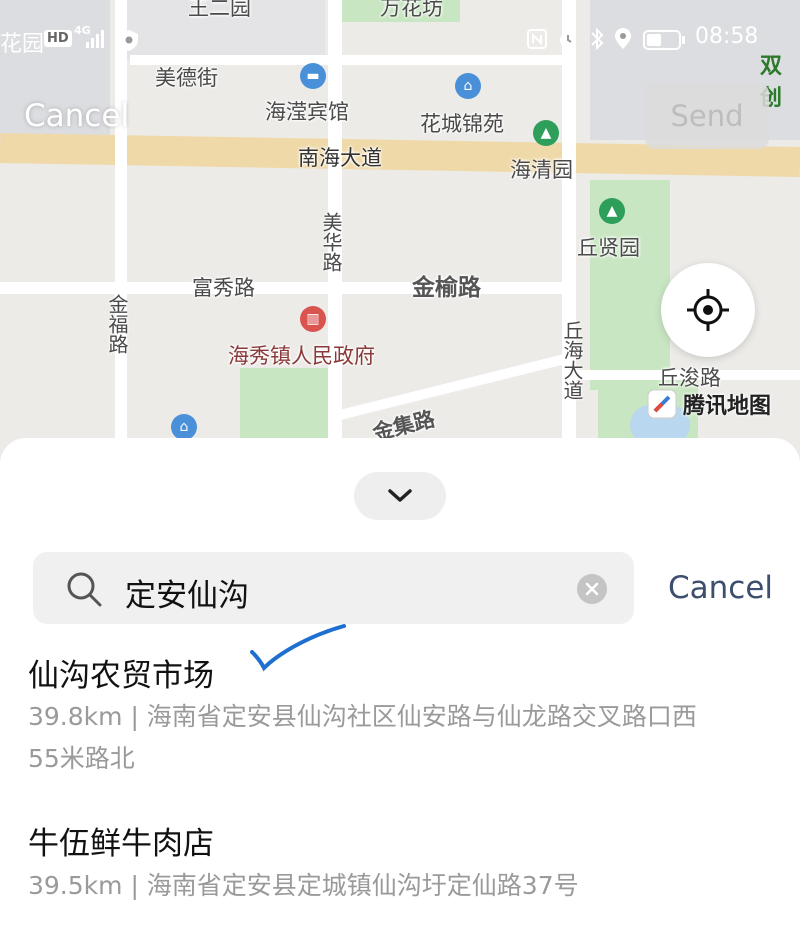 Image resolution: width=800 pixels, height=936 pixels. Describe the element at coordinates (303, 885) in the screenshot. I see `result-address: 39.5km | 海南省定安县定城镇仙沟圩定仙路37号` at that location.